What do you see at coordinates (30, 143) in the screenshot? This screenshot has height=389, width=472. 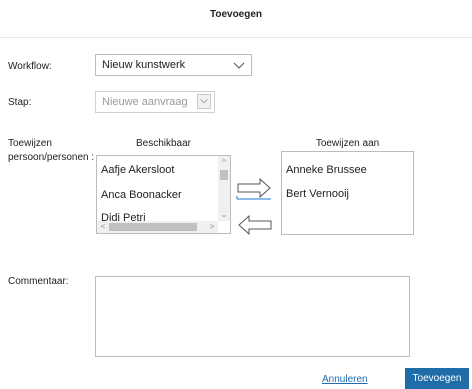 I see `assign-label-line1: Toewijzen` at bounding box center [30, 143].